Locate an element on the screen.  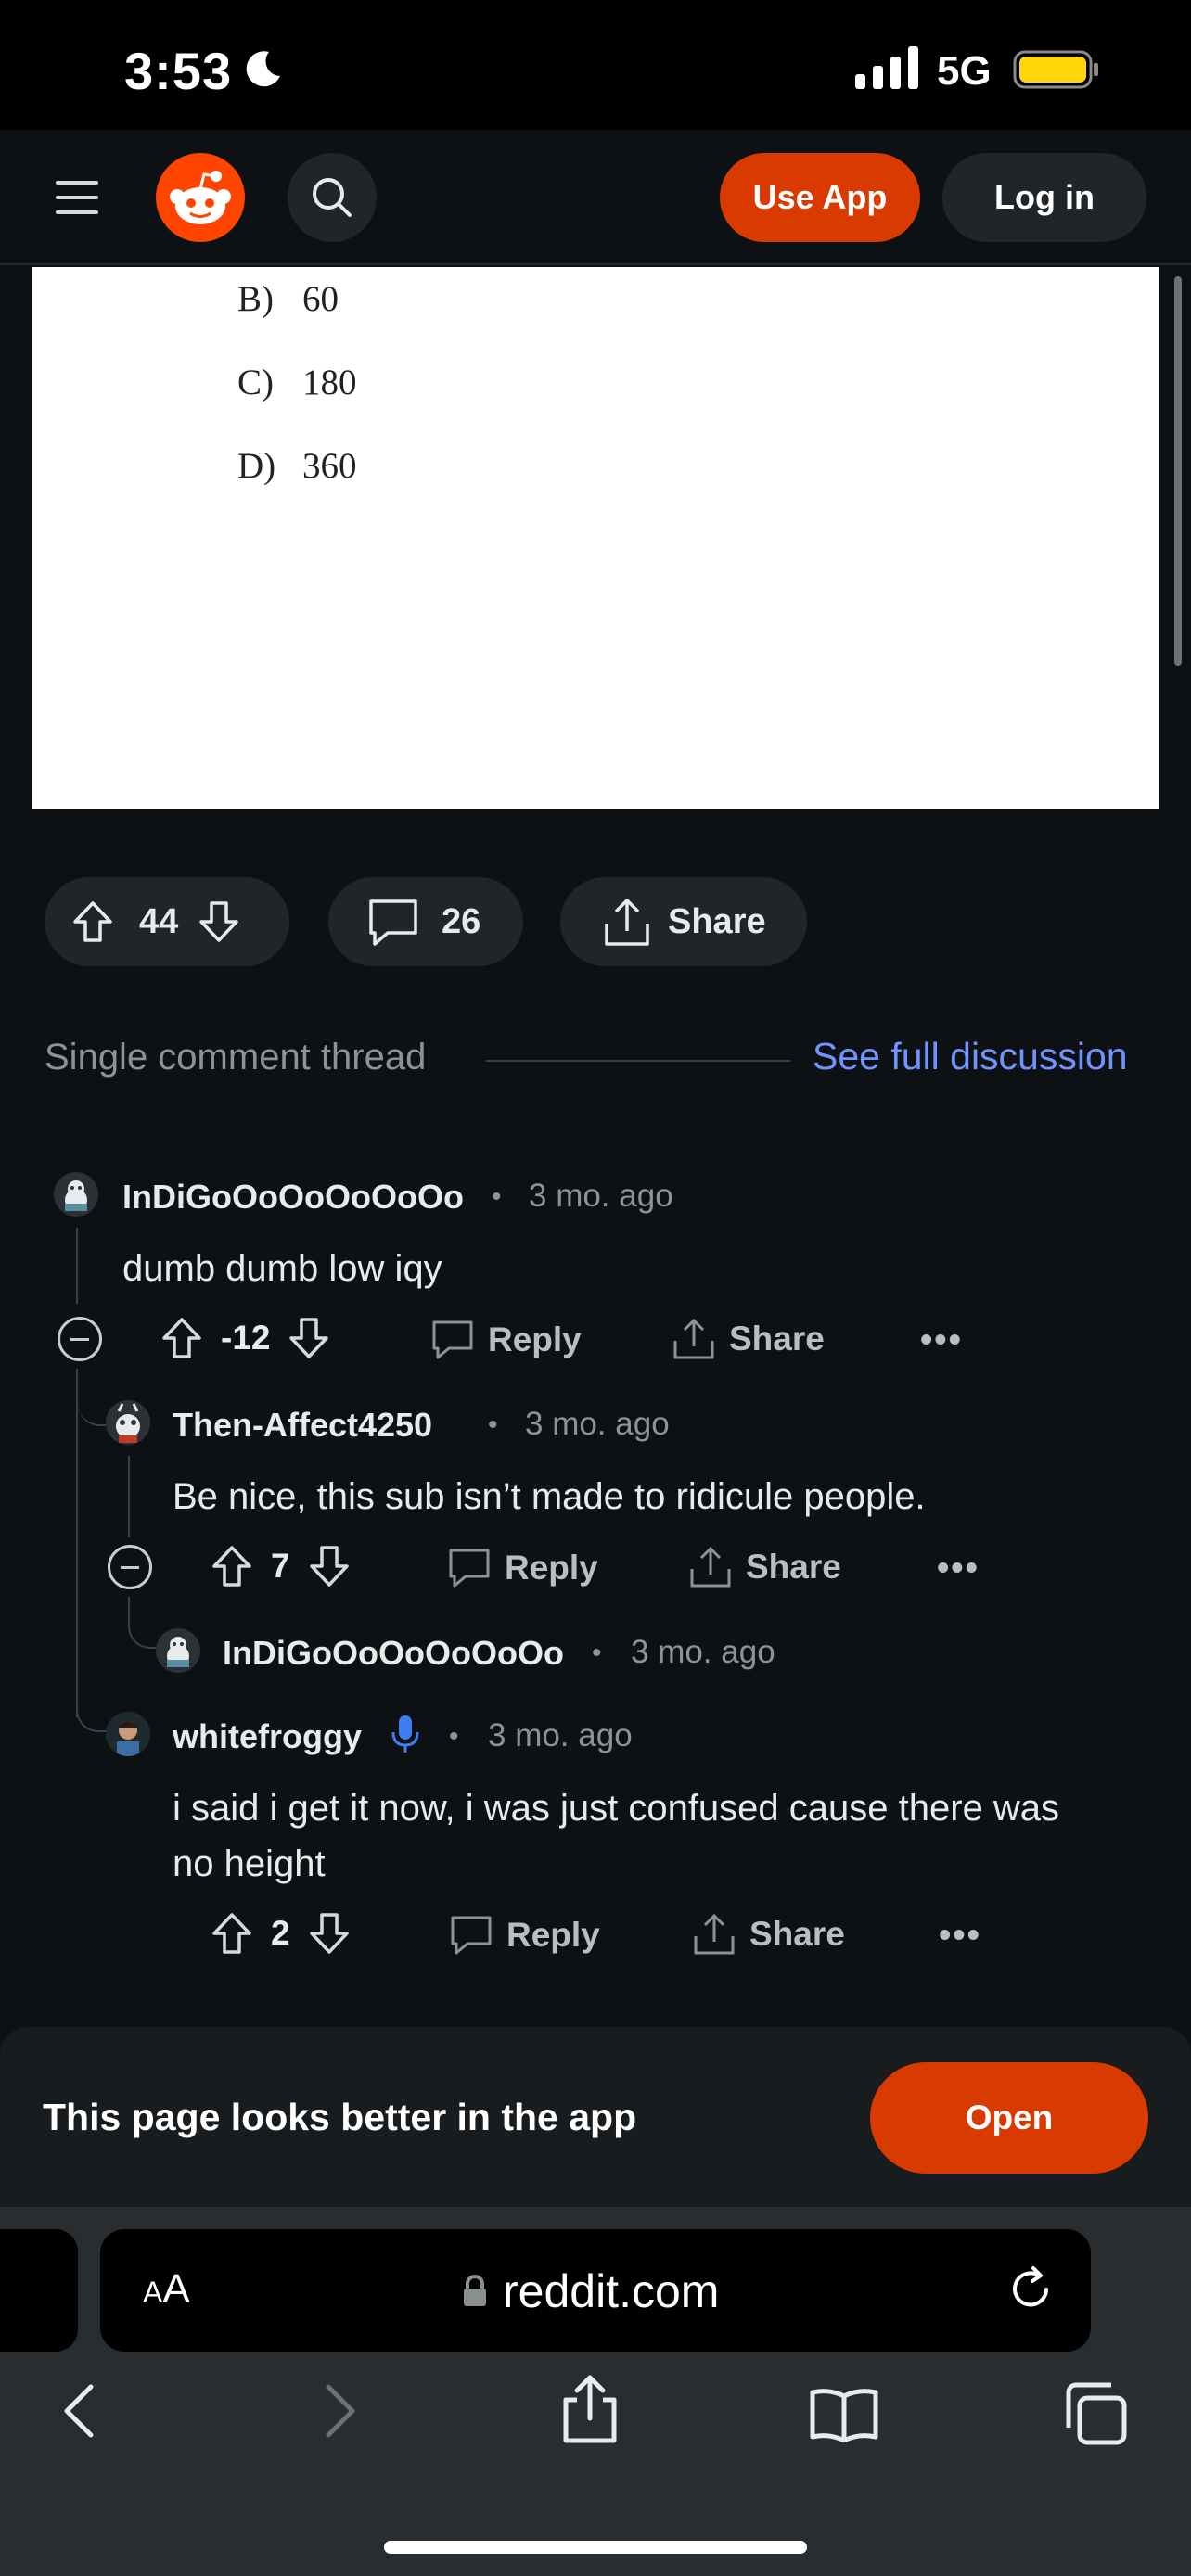
search-button is located at coordinates (332, 197).